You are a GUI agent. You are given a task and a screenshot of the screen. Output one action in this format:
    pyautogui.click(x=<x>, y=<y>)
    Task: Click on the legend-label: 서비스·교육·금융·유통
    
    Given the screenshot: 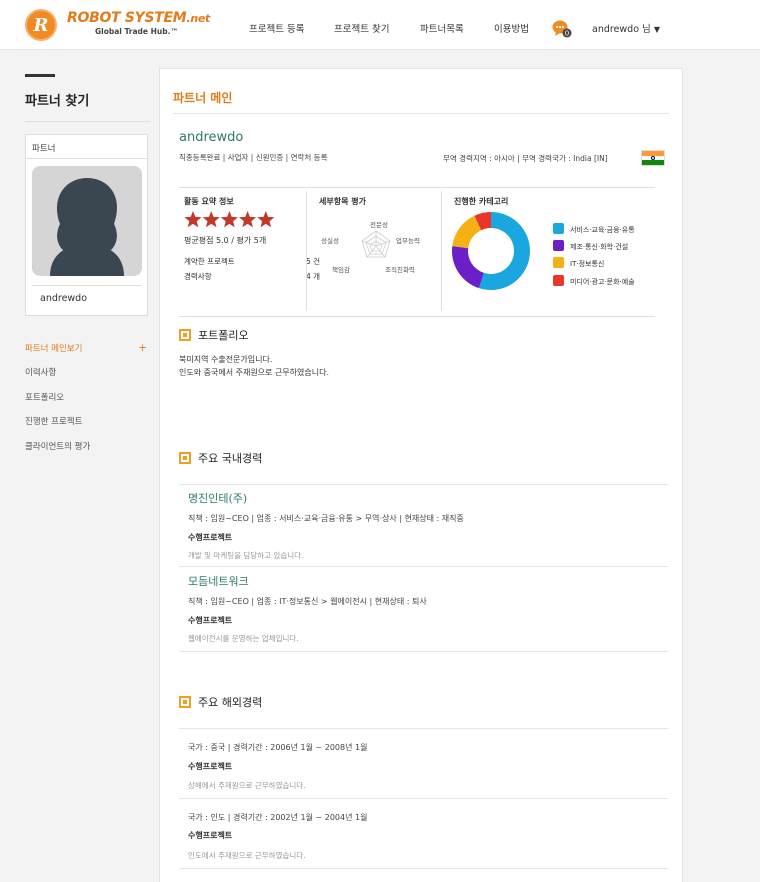 What is the action you would take?
    pyautogui.click(x=602, y=230)
    